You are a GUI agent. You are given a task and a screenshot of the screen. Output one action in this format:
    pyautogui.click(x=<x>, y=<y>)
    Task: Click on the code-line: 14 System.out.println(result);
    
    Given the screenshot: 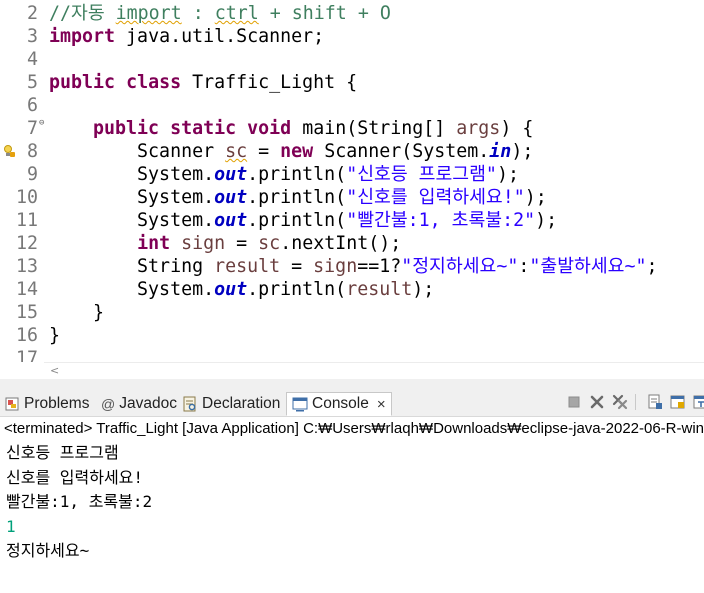 What is the action you would take?
    pyautogui.click(x=352, y=289)
    